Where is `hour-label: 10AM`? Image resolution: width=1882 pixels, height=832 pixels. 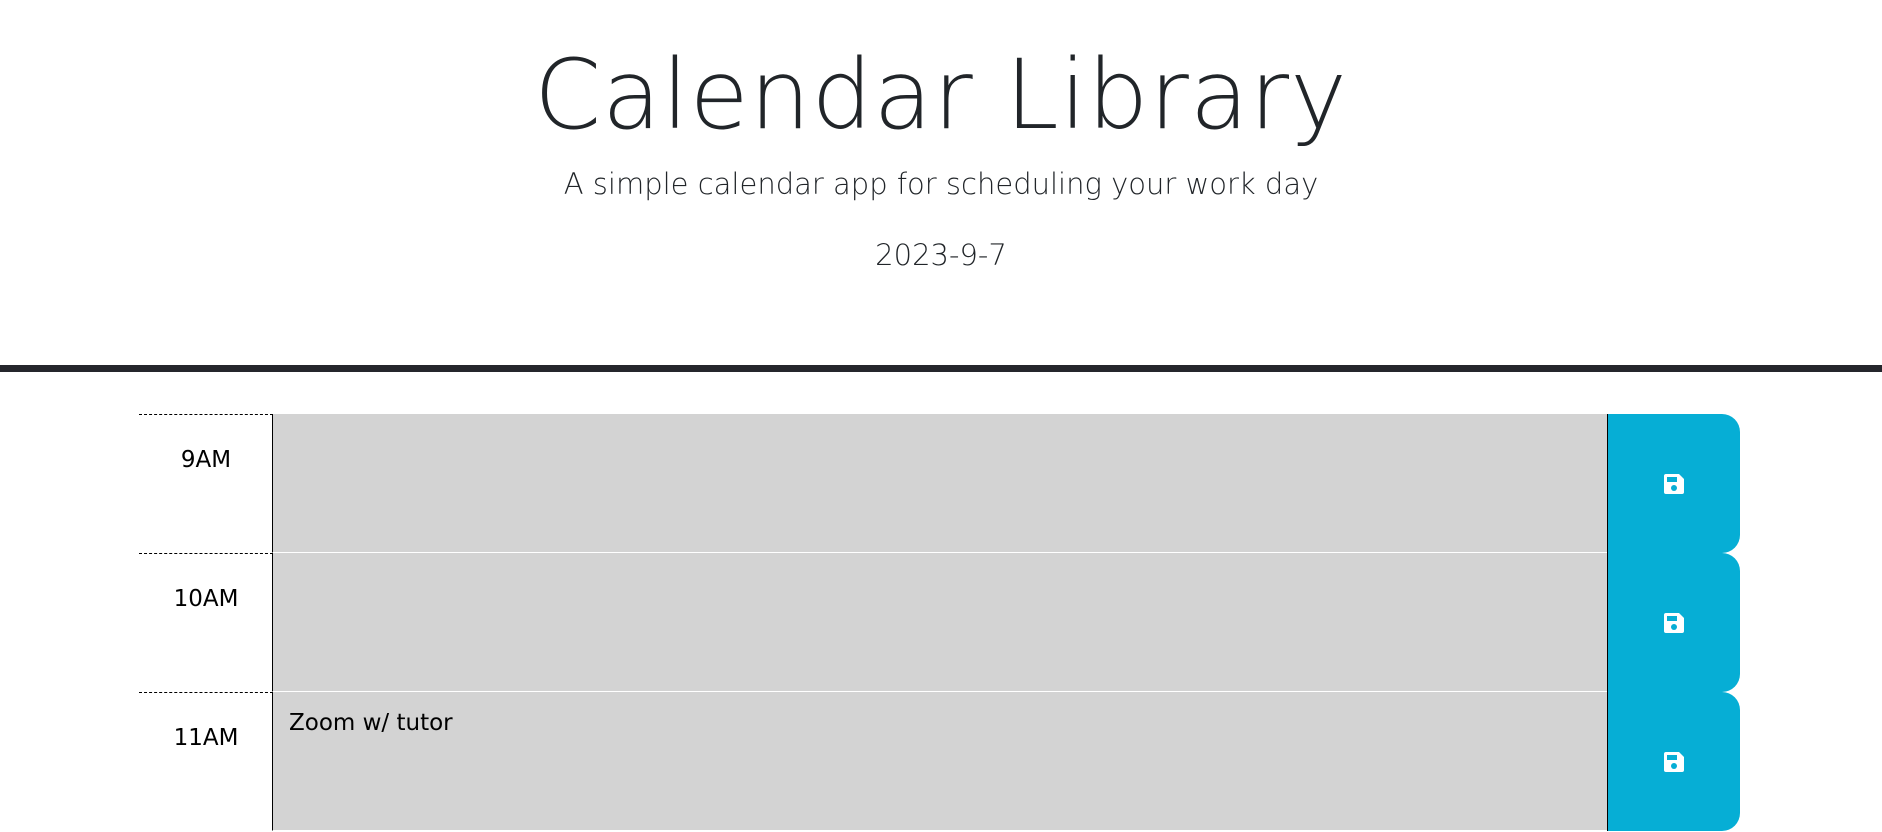 hour-label: 10AM is located at coordinates (206, 622).